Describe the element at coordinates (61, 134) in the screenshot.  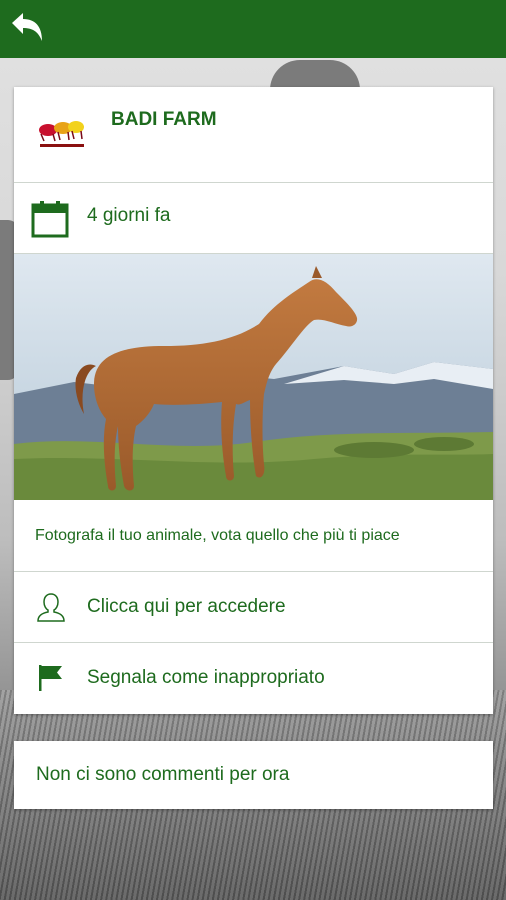
I see `badi-farm-logo` at that location.